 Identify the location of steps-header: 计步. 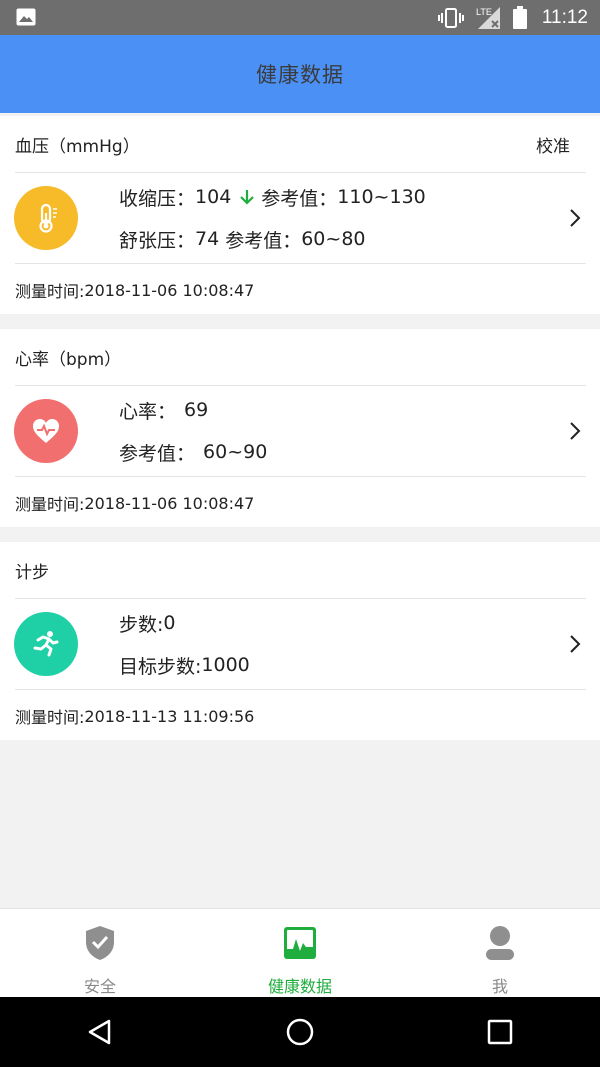
(300, 570).